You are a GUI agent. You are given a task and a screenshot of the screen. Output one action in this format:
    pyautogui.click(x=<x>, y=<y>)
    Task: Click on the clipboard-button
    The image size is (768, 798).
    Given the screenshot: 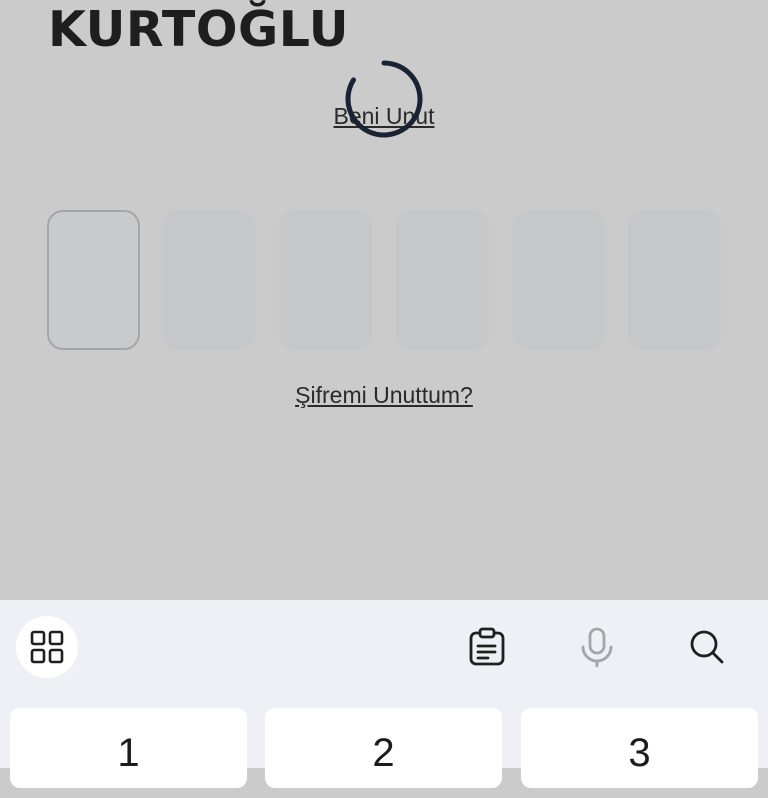 What is the action you would take?
    pyautogui.click(x=487, y=647)
    